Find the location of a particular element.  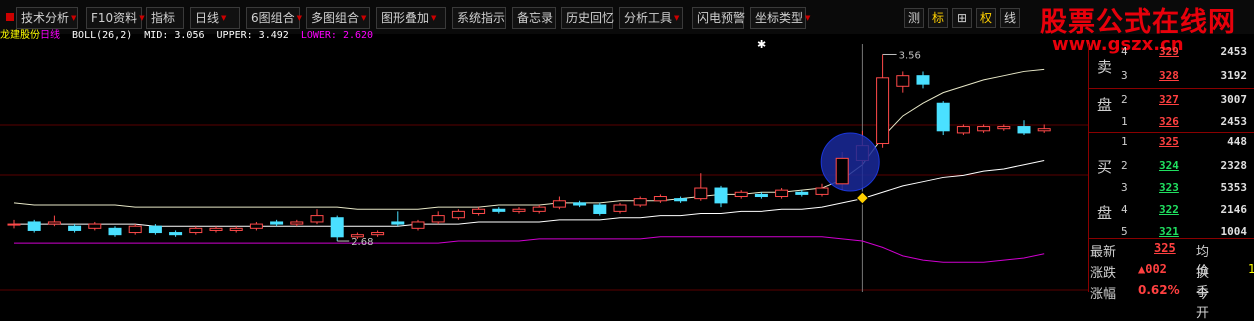

low-marker-label: 2.68 is located at coordinates (362, 242).